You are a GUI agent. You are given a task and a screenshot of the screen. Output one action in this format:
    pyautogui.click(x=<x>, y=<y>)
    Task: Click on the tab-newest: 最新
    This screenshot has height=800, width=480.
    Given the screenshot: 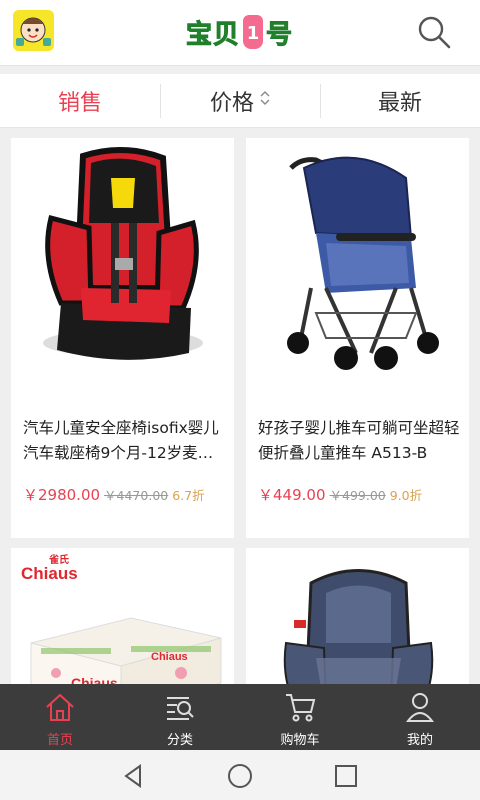 What is the action you would take?
    pyautogui.click(x=400, y=100)
    